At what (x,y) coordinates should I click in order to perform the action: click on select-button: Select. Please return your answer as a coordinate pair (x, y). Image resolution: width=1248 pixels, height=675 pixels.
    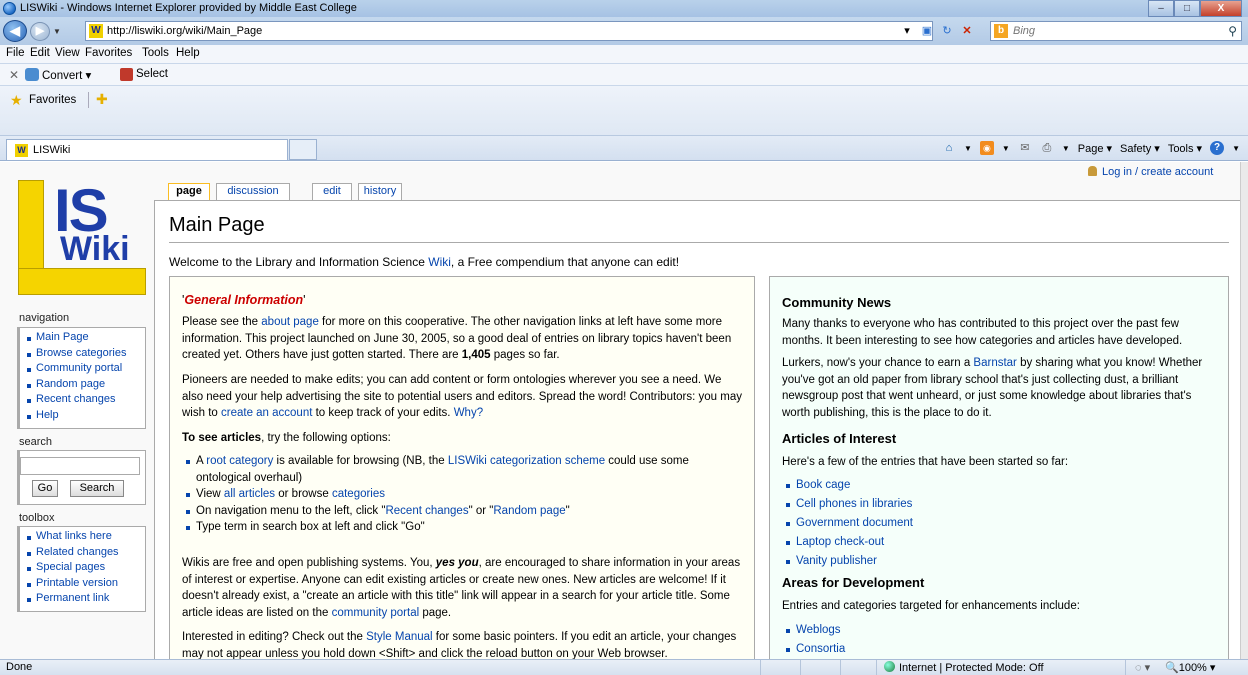
    Looking at the image, I should click on (152, 74).